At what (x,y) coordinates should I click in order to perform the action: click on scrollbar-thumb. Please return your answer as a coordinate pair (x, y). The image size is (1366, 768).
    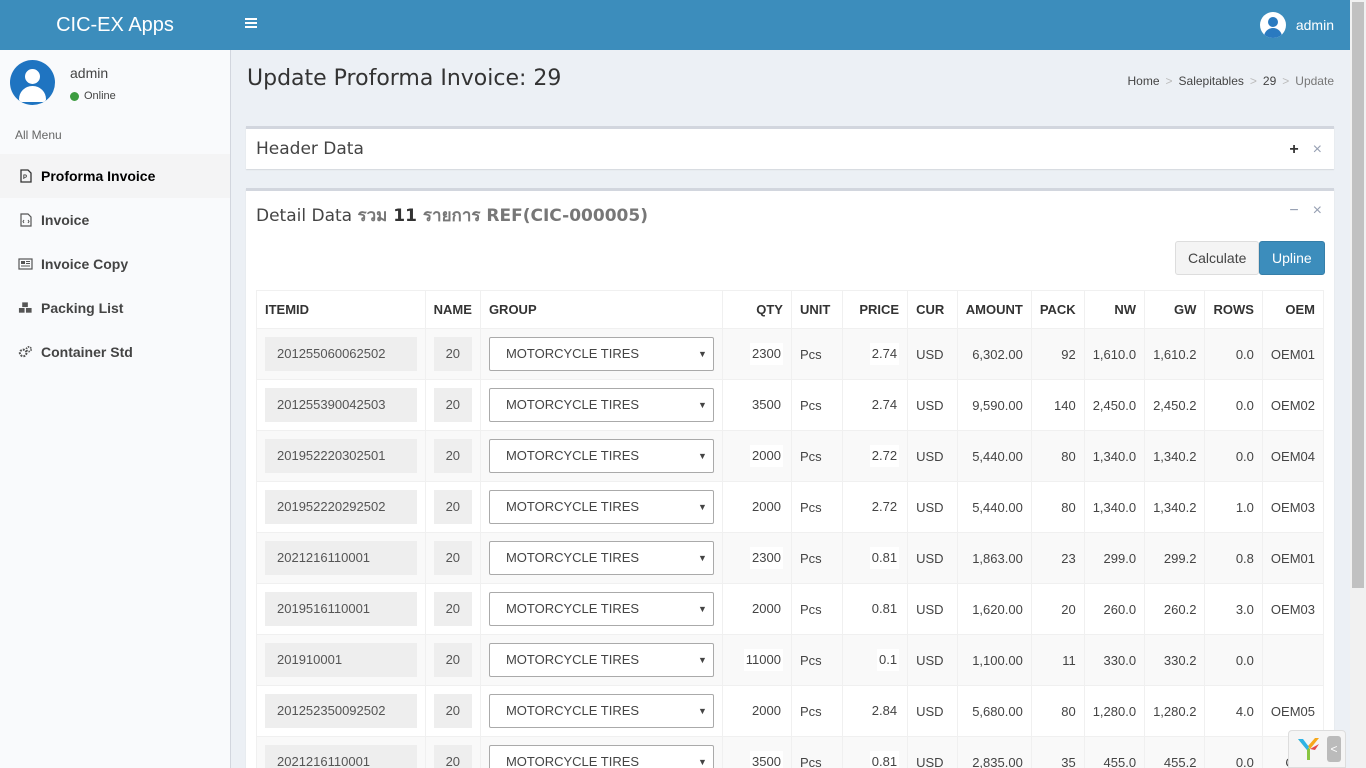
    Looking at the image, I should click on (1358, 295).